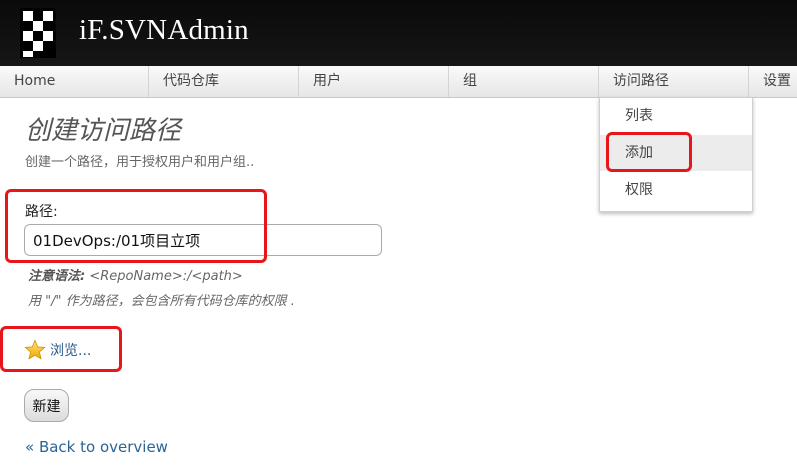  Describe the element at coordinates (161, 301) in the screenshot. I see `path-hint: 用 "/" 作为路径，会包含所有代码仓库的权限 .` at that location.